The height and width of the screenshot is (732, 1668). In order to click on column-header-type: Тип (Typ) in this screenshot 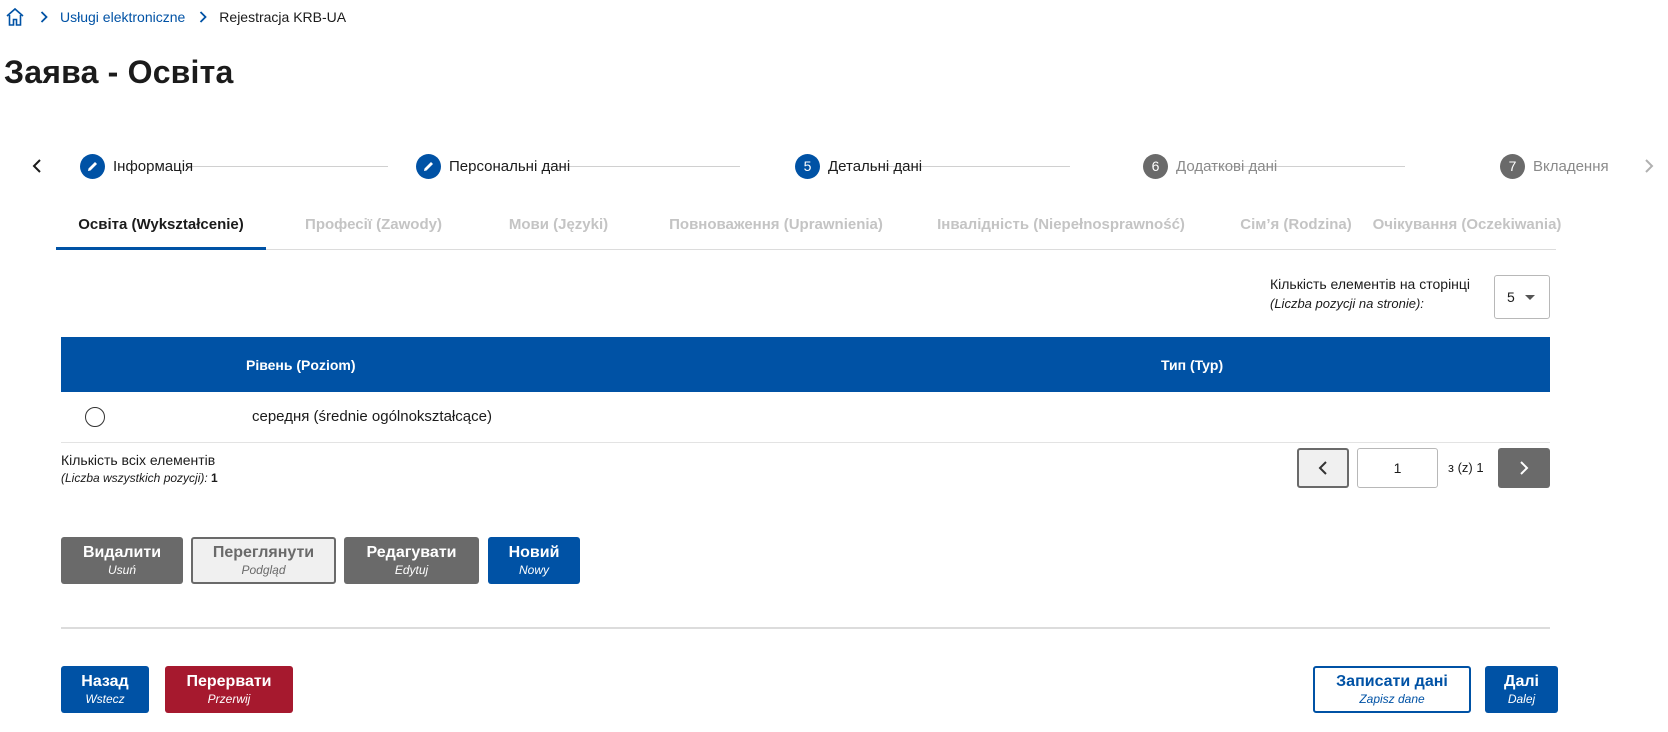, I will do `click(1355, 364)`.